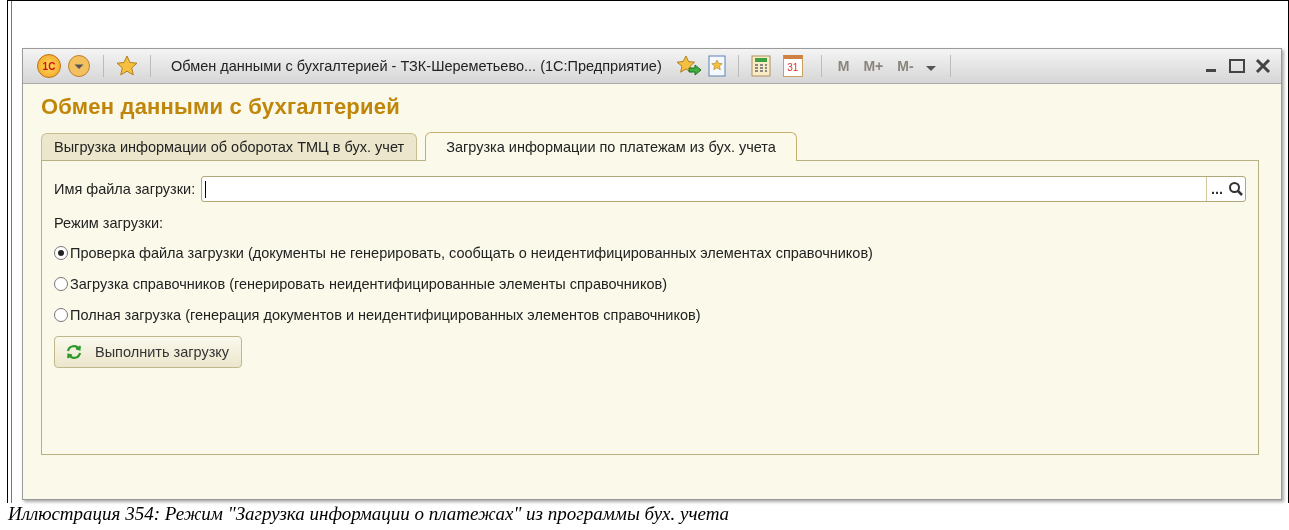 This screenshot has width=1289, height=530. I want to click on figure-caption: Иллюстрация 354: Режим "Загрузка информации о платежах" из программы бух. учета, so click(369, 514).